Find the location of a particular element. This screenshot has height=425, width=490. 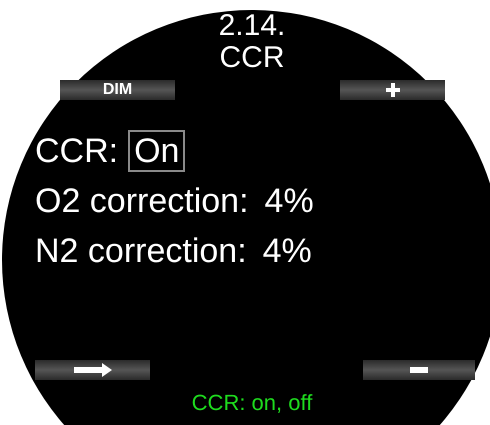

minus-icon is located at coordinates (419, 370).